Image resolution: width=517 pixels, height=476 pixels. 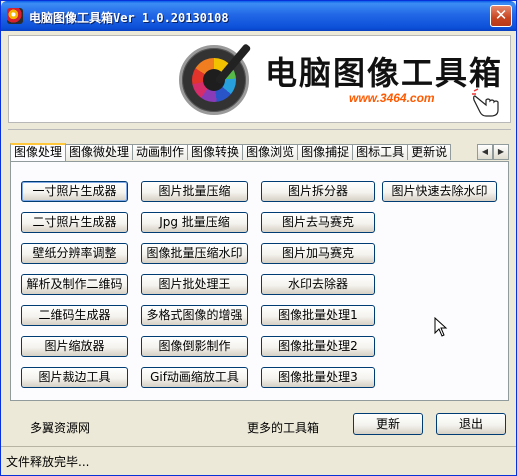 What do you see at coordinates (429, 152) in the screenshot?
I see `tab-7: 更新说` at bounding box center [429, 152].